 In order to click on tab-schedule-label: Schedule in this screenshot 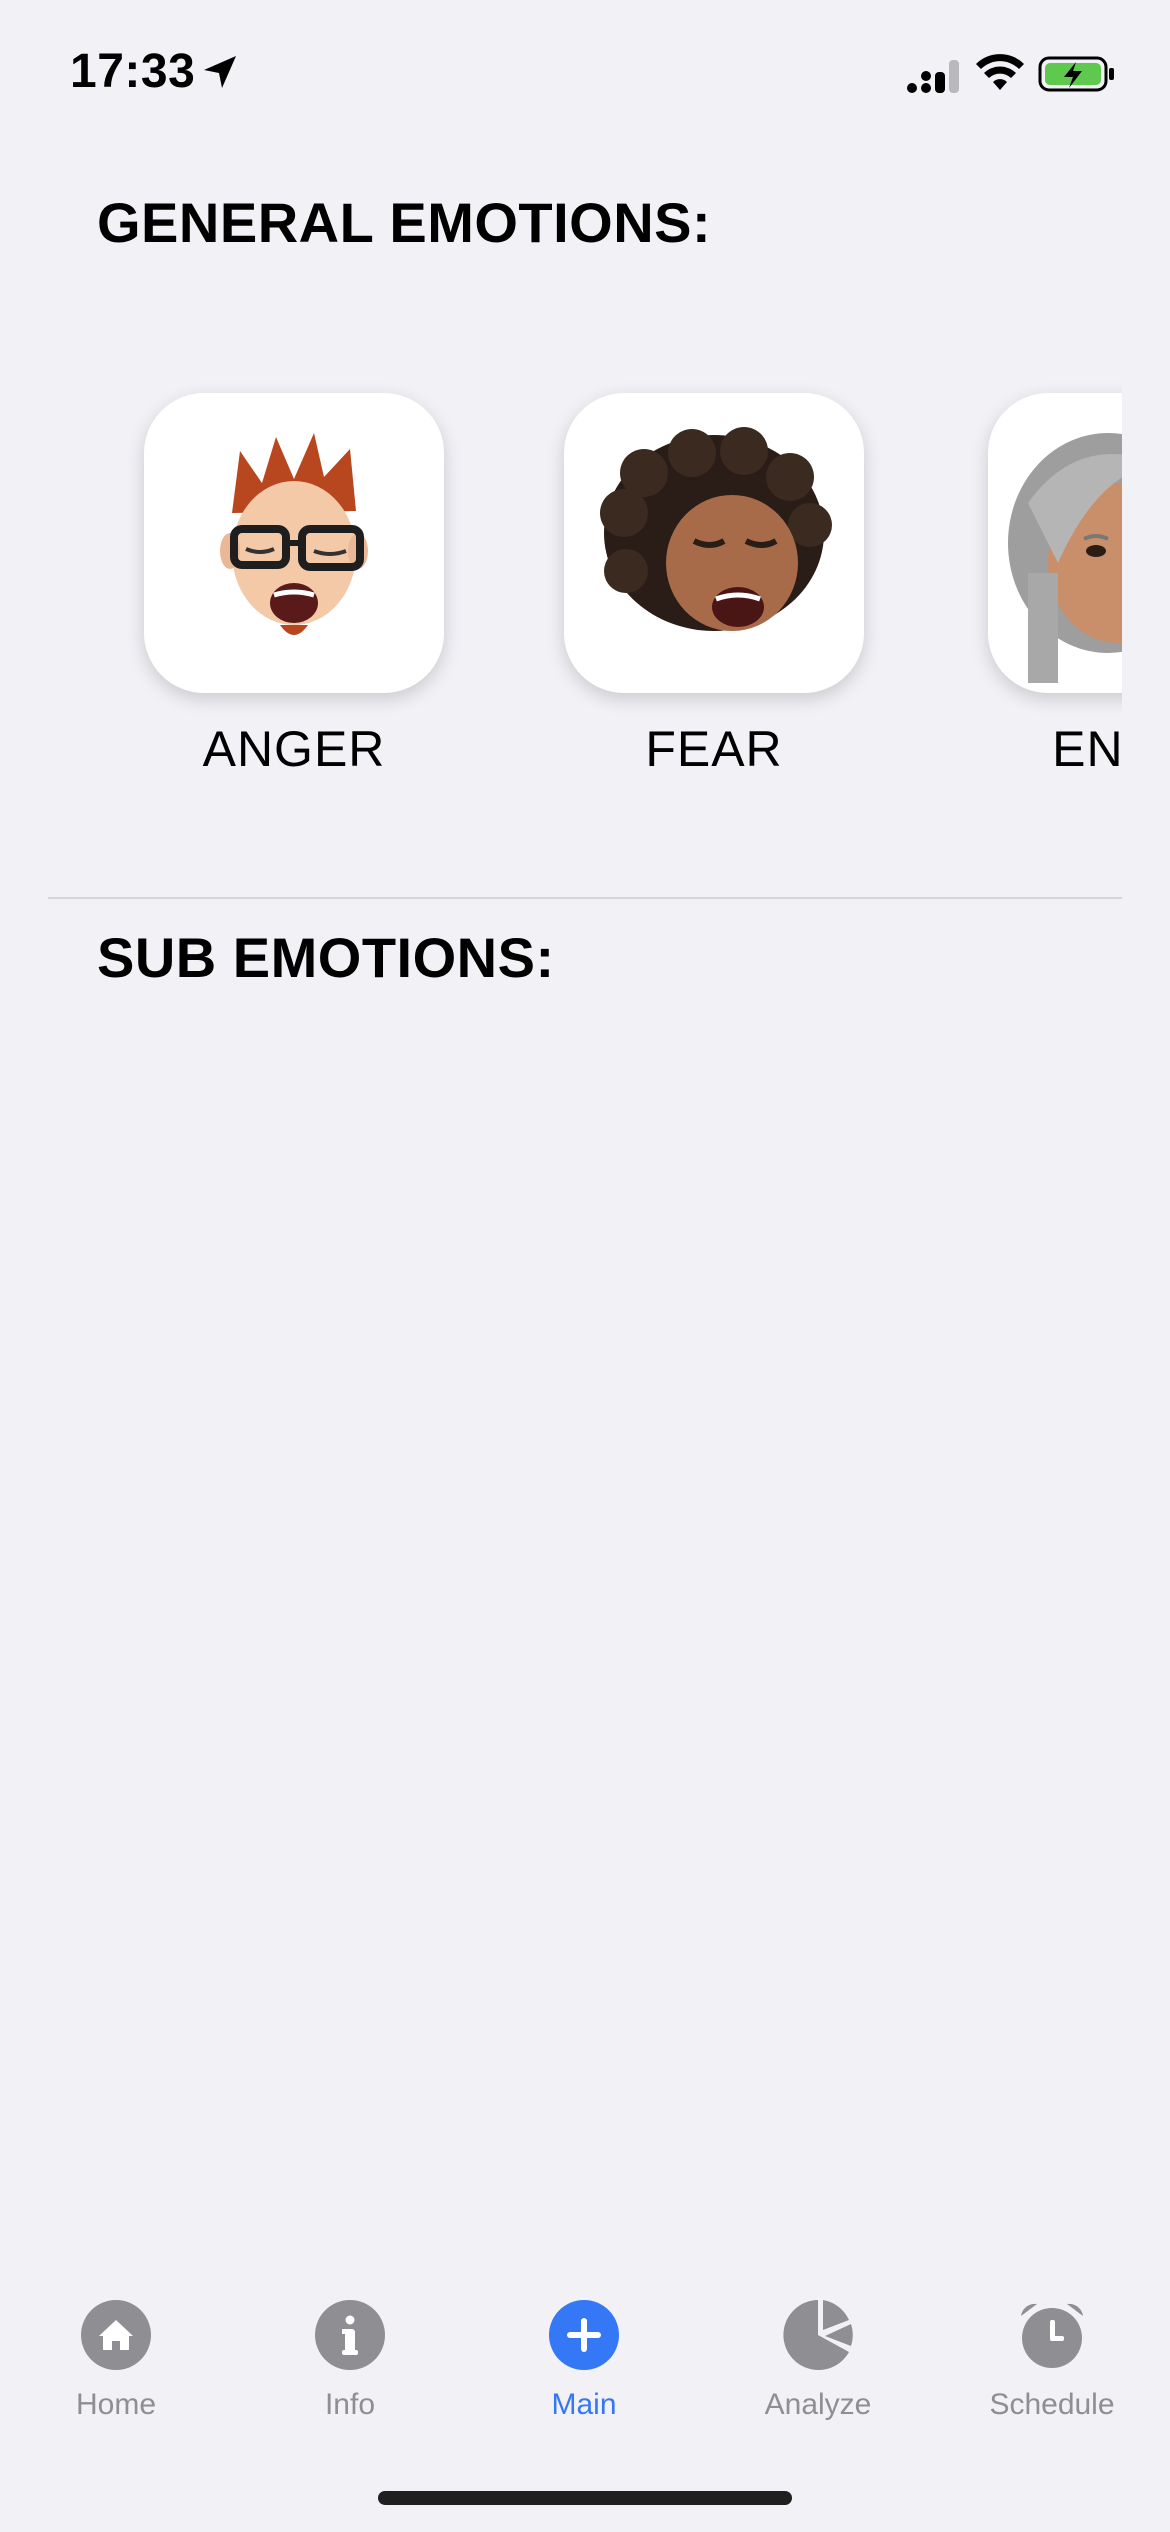, I will do `click(1052, 2404)`.